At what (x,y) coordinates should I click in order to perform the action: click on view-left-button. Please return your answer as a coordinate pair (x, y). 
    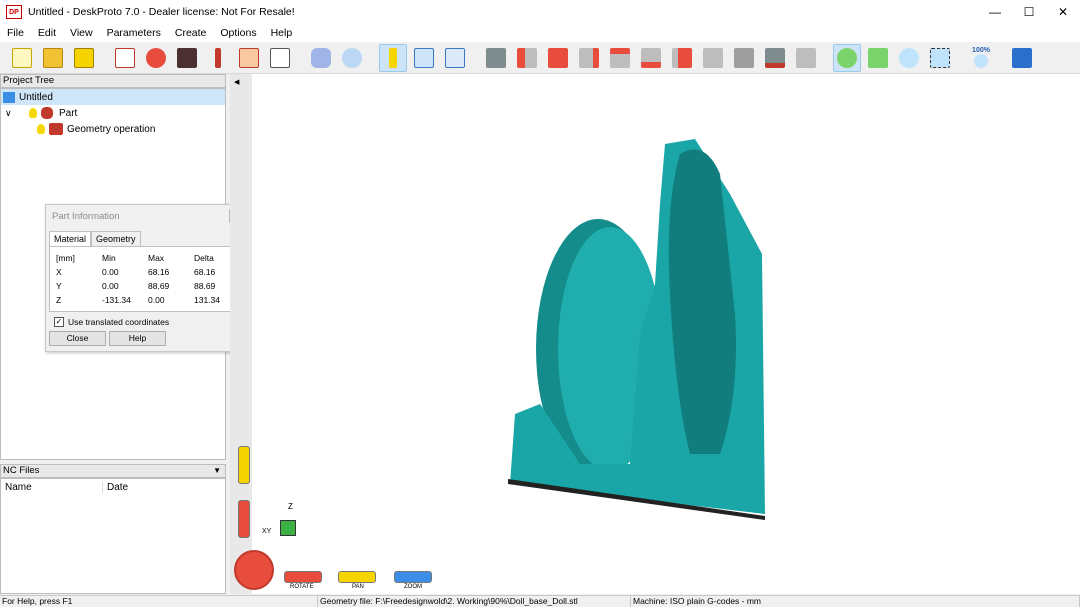
    Looking at the image, I should click on (589, 58).